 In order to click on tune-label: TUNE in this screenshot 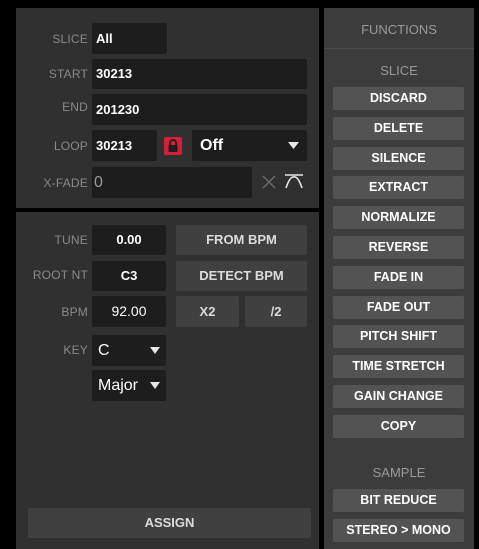, I will do `click(71, 240)`.